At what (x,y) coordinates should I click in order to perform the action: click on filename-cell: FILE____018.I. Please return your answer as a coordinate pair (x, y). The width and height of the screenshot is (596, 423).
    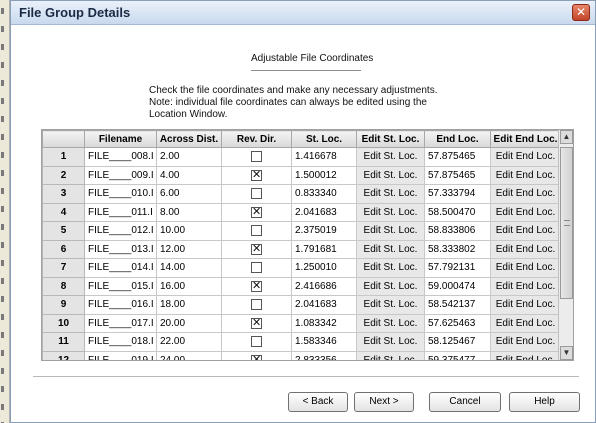
    Looking at the image, I should click on (120, 342).